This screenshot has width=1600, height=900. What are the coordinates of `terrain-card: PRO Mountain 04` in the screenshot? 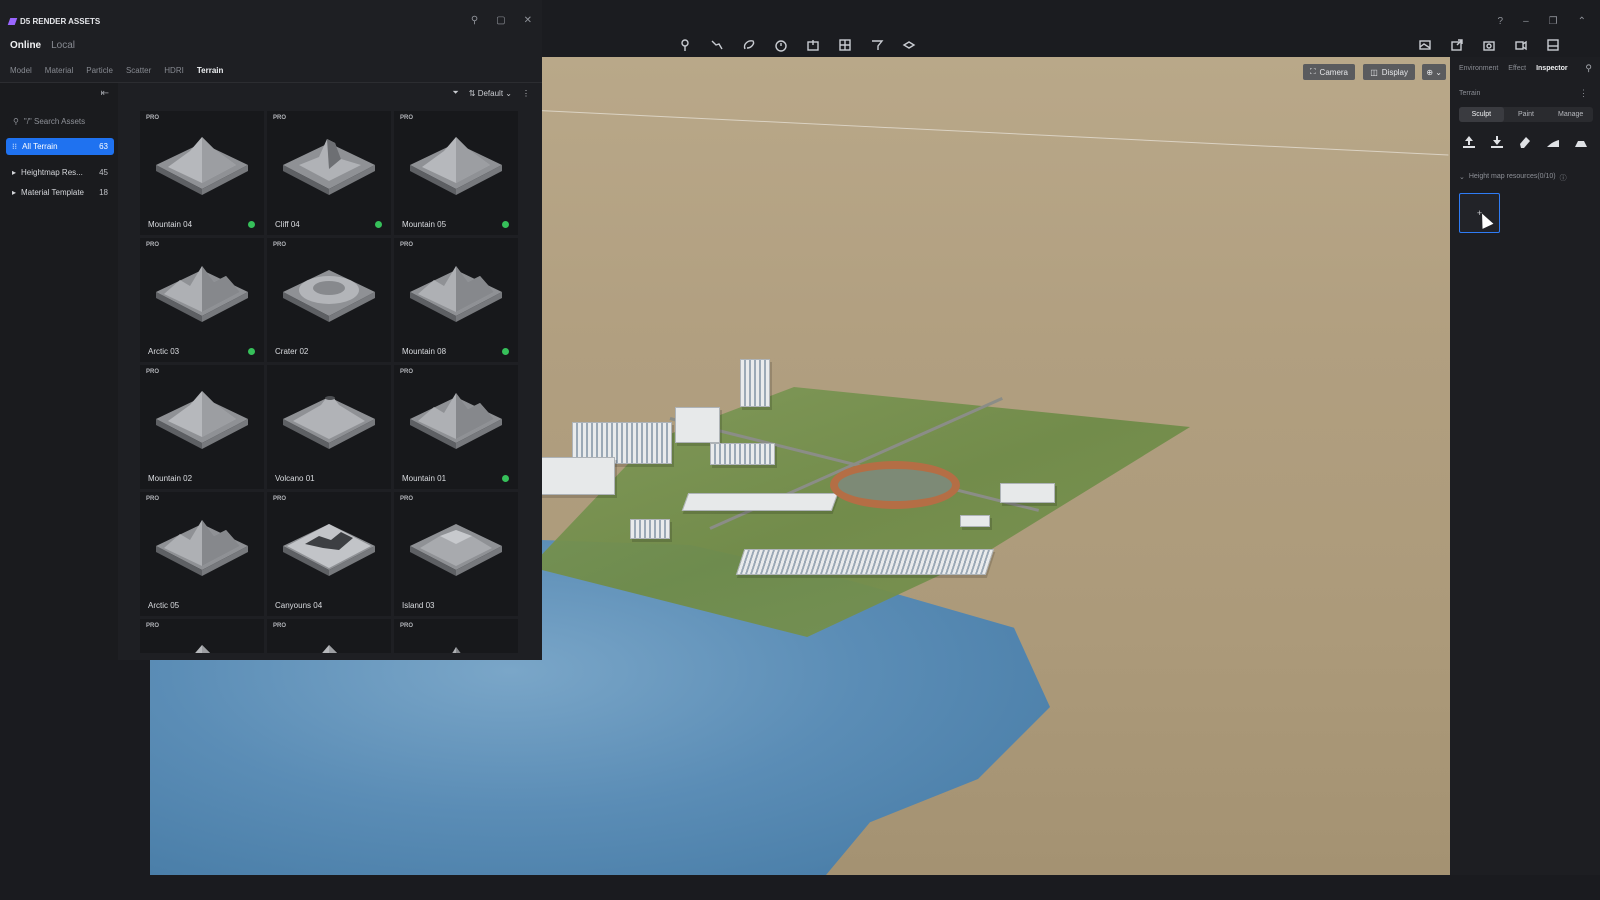 It's located at (202, 173).